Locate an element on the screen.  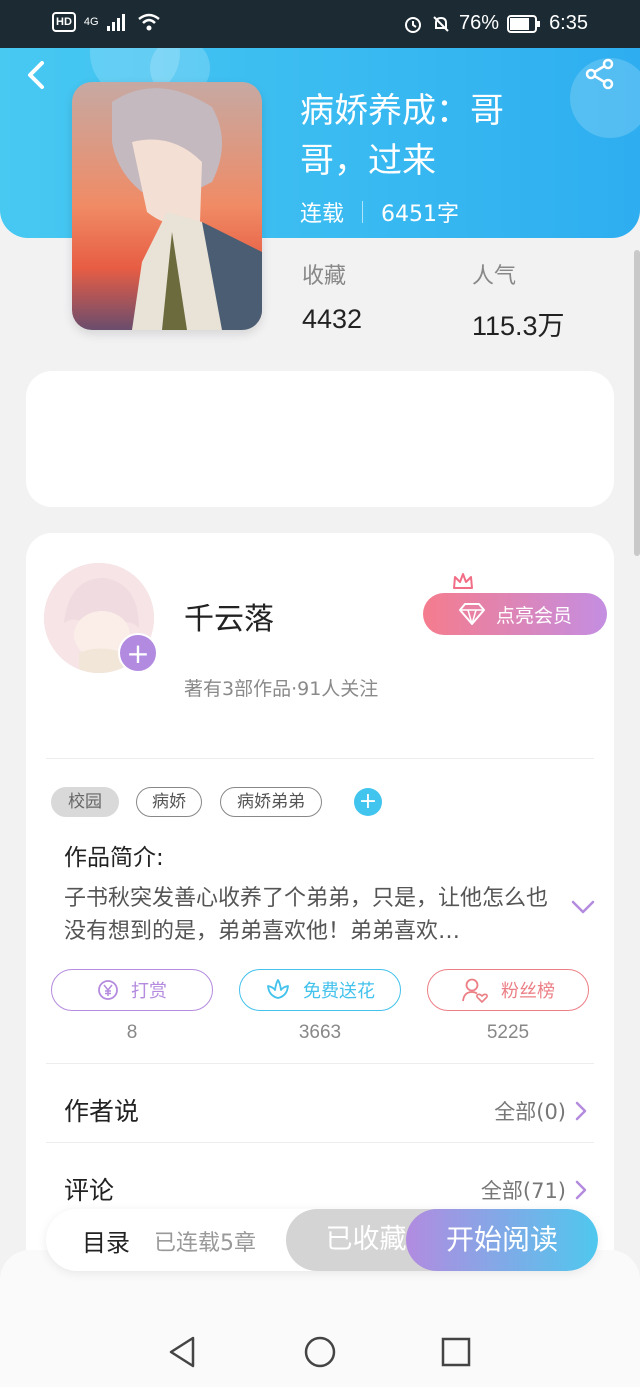
book-meta: 连载 6451字 is located at coordinates (379, 212).